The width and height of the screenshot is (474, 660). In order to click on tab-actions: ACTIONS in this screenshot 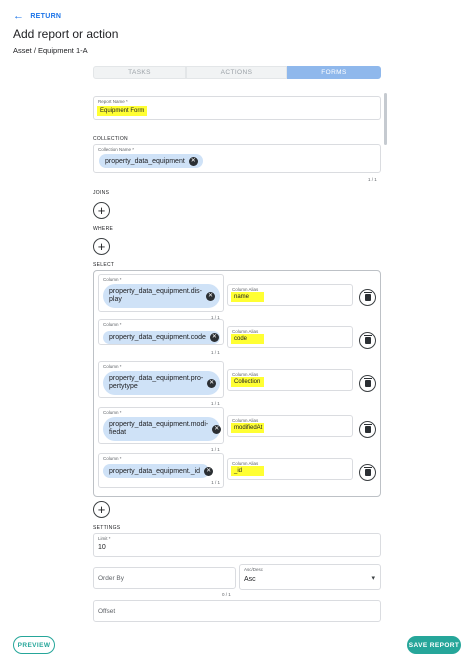, I will do `click(236, 72)`.